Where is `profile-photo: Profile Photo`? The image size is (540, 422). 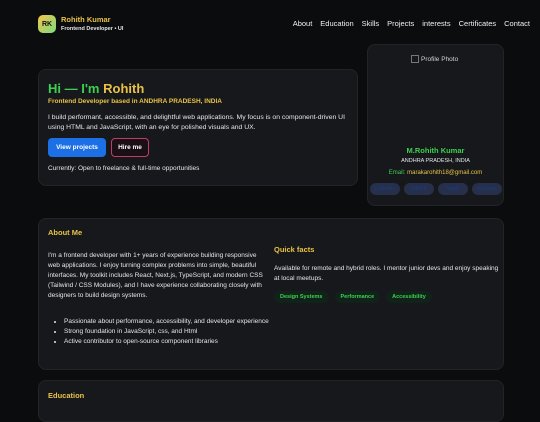
profile-photo: Profile Photo is located at coordinates (434, 59).